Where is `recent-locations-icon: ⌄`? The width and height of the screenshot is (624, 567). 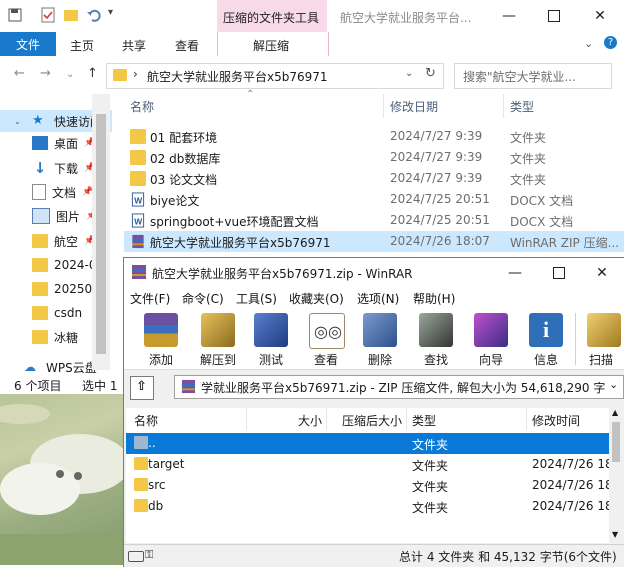
recent-locations-icon: ⌄ is located at coordinates (70, 74).